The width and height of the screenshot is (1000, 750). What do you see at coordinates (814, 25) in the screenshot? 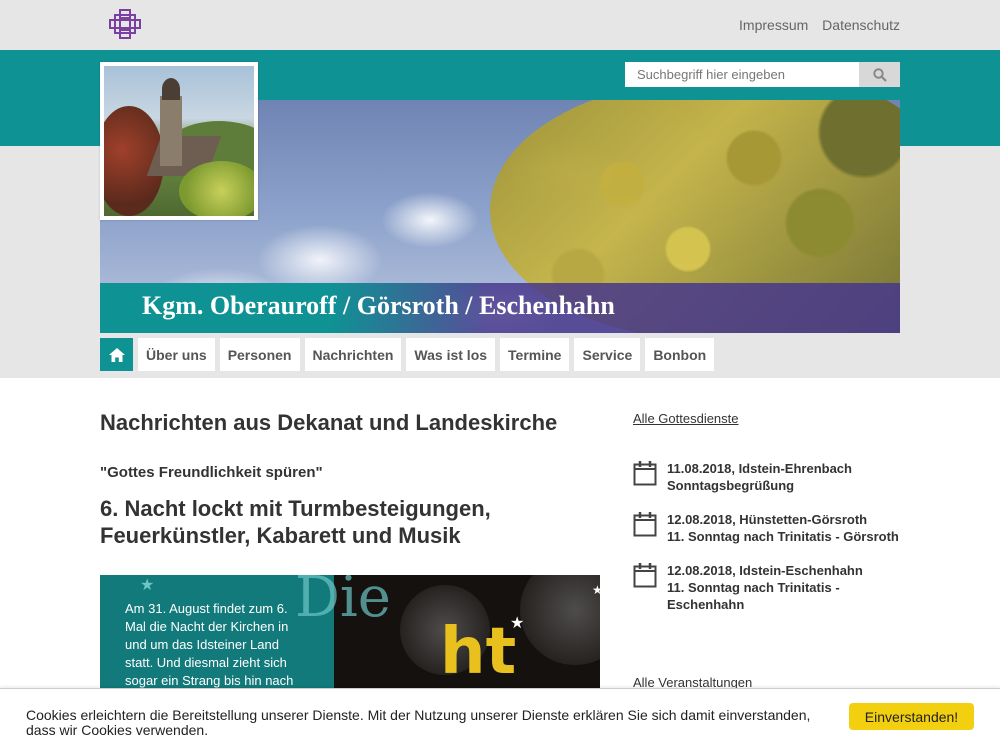
I see `top-links: Impressum Datenschutz` at bounding box center [814, 25].